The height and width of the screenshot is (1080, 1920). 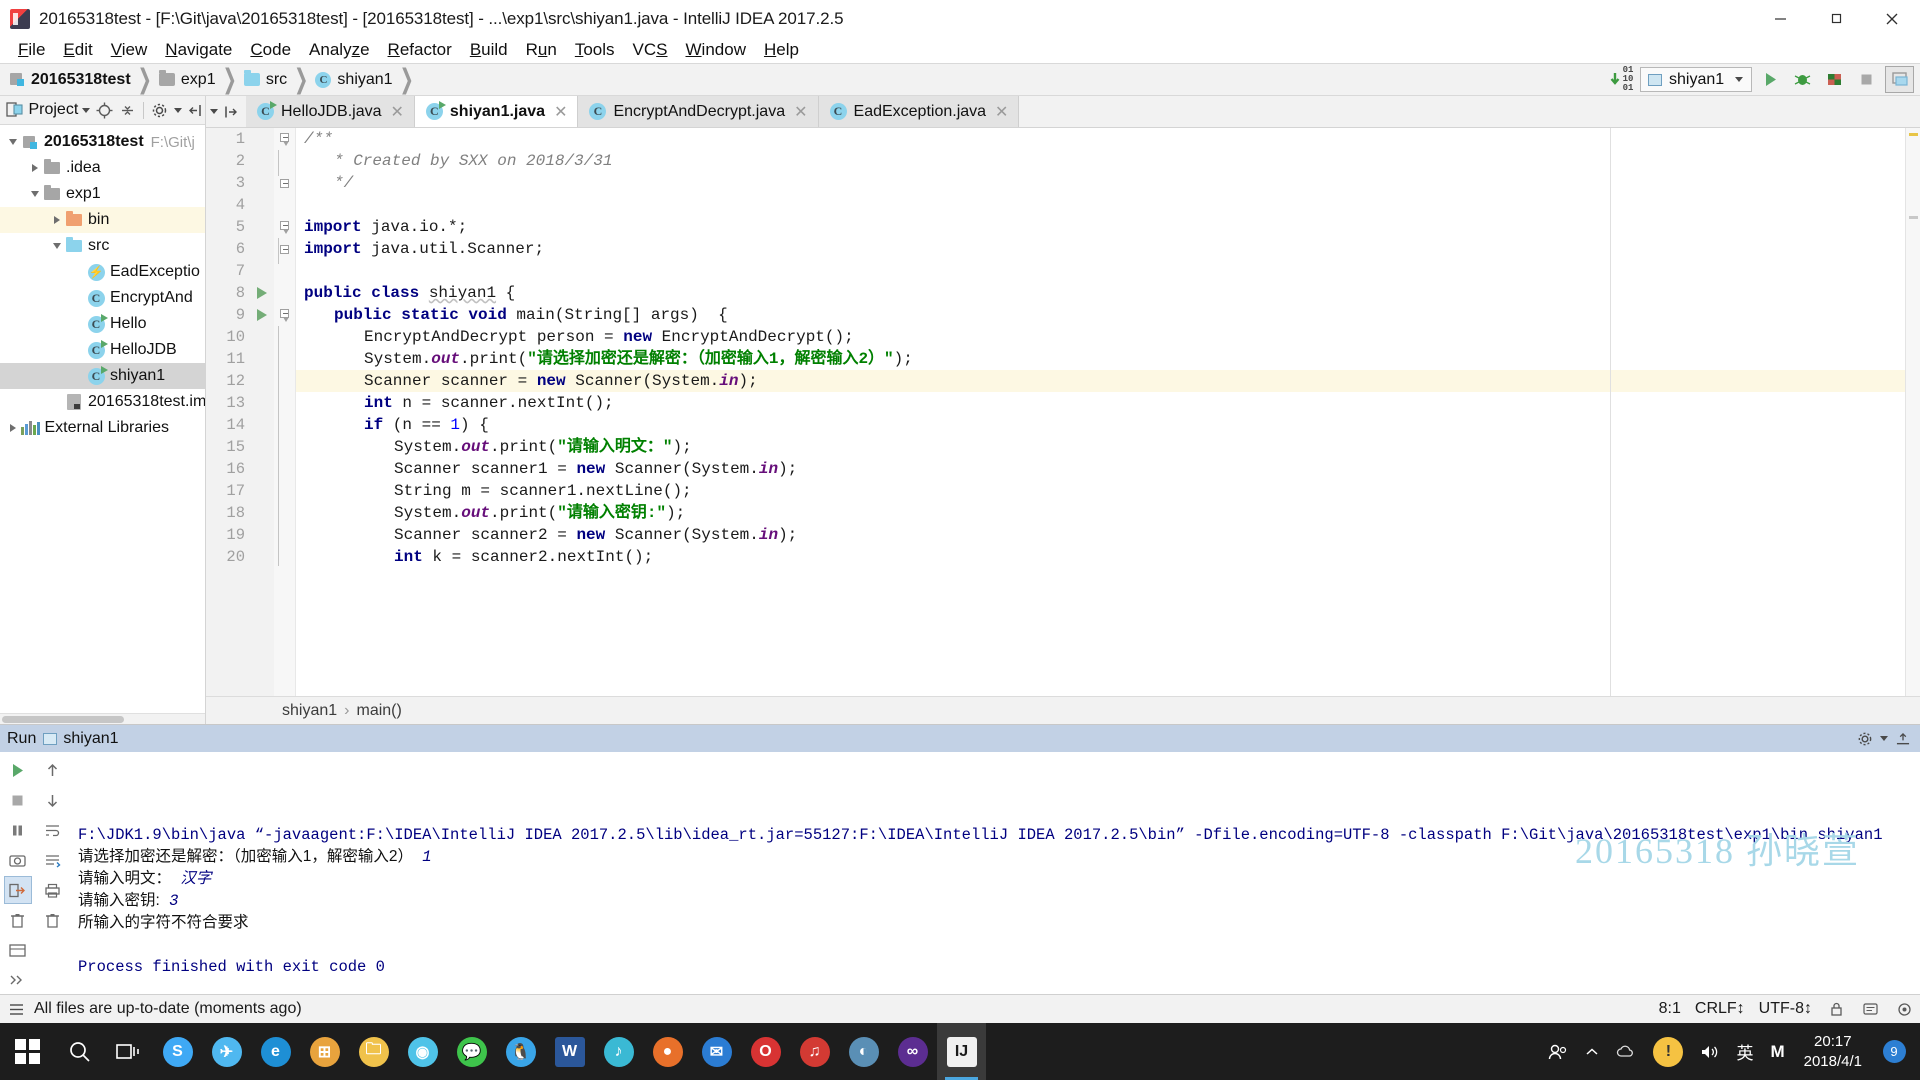 What do you see at coordinates (102, 324) in the screenshot?
I see `tree-node-hello: C Hello` at bounding box center [102, 324].